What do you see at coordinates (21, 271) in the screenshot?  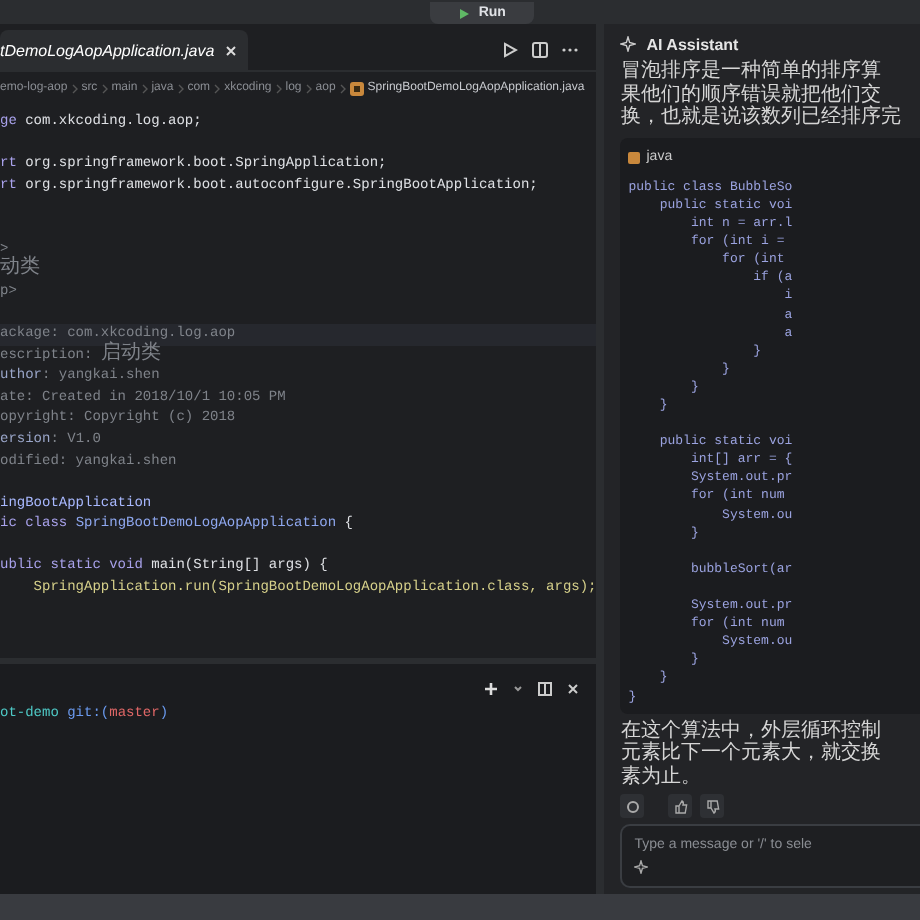 I see `code-line: 动类` at bounding box center [21, 271].